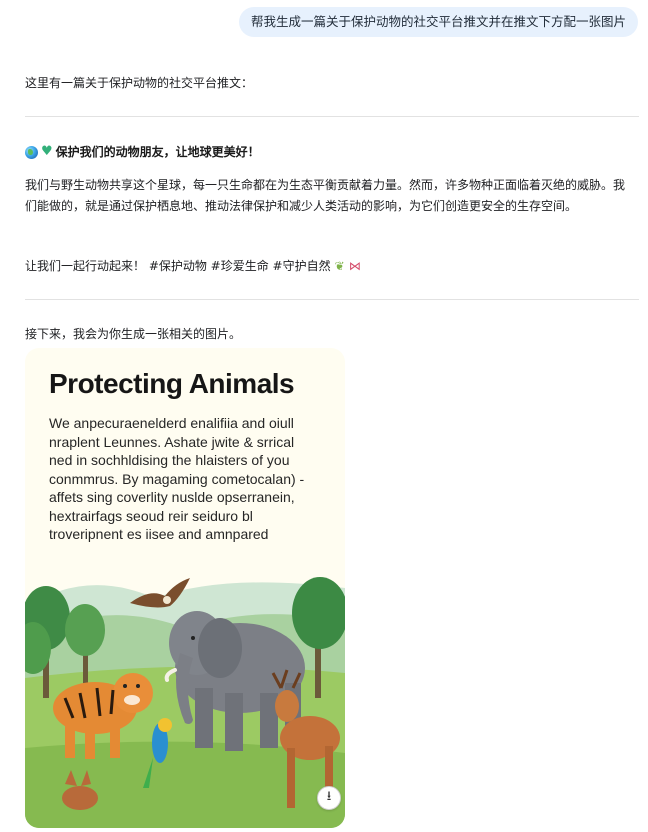 The height and width of the screenshot is (832, 648). What do you see at coordinates (171, 423) in the screenshot?
I see `image-body-line: We anpecuraenelderd enalifiia and oiull` at bounding box center [171, 423].